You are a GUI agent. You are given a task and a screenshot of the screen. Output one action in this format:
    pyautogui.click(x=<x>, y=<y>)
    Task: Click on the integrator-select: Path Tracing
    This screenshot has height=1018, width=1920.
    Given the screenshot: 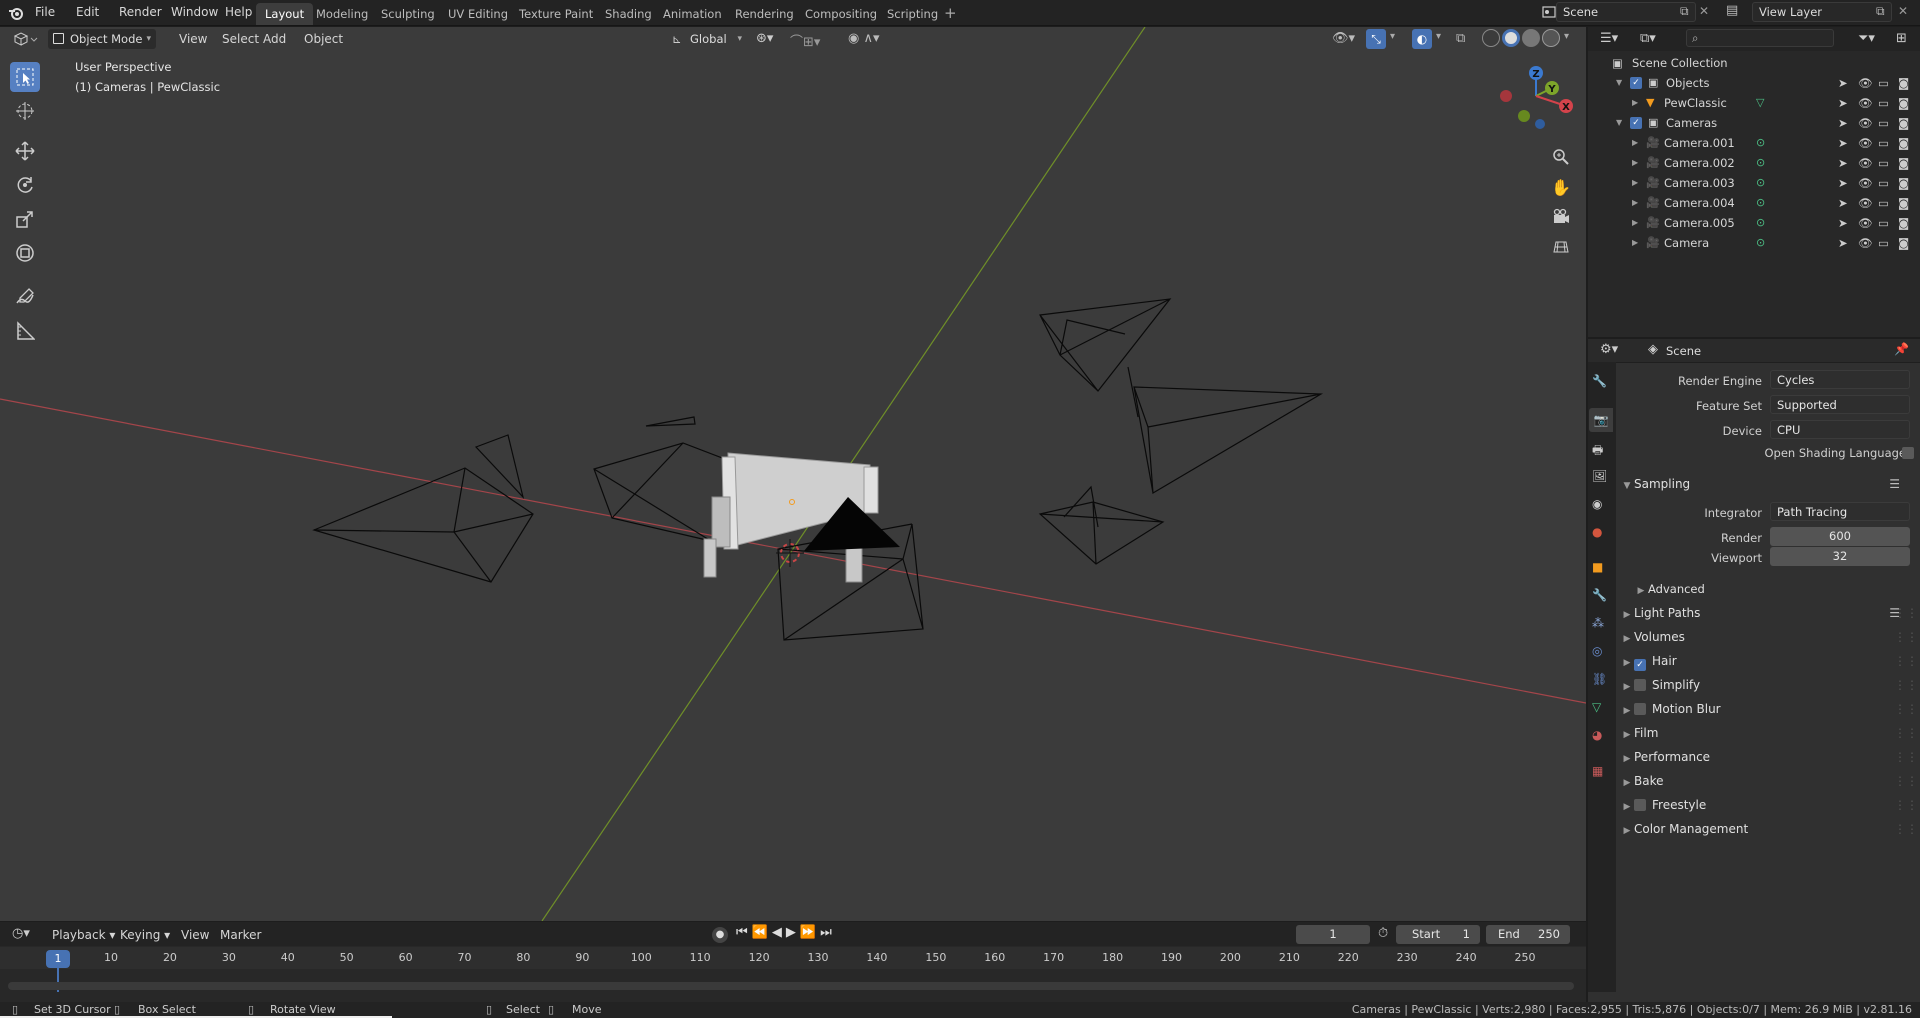 What is the action you would take?
    pyautogui.click(x=1840, y=511)
    